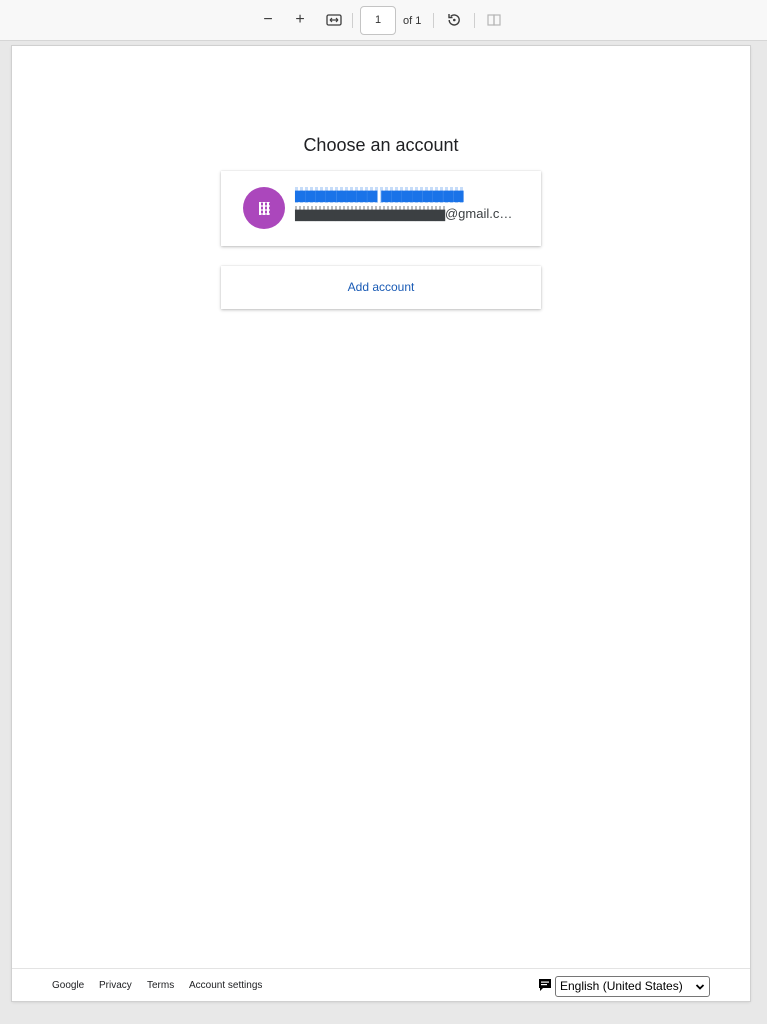 Image resolution: width=767 pixels, height=1024 pixels. I want to click on footer-divider, so click(381, 968).